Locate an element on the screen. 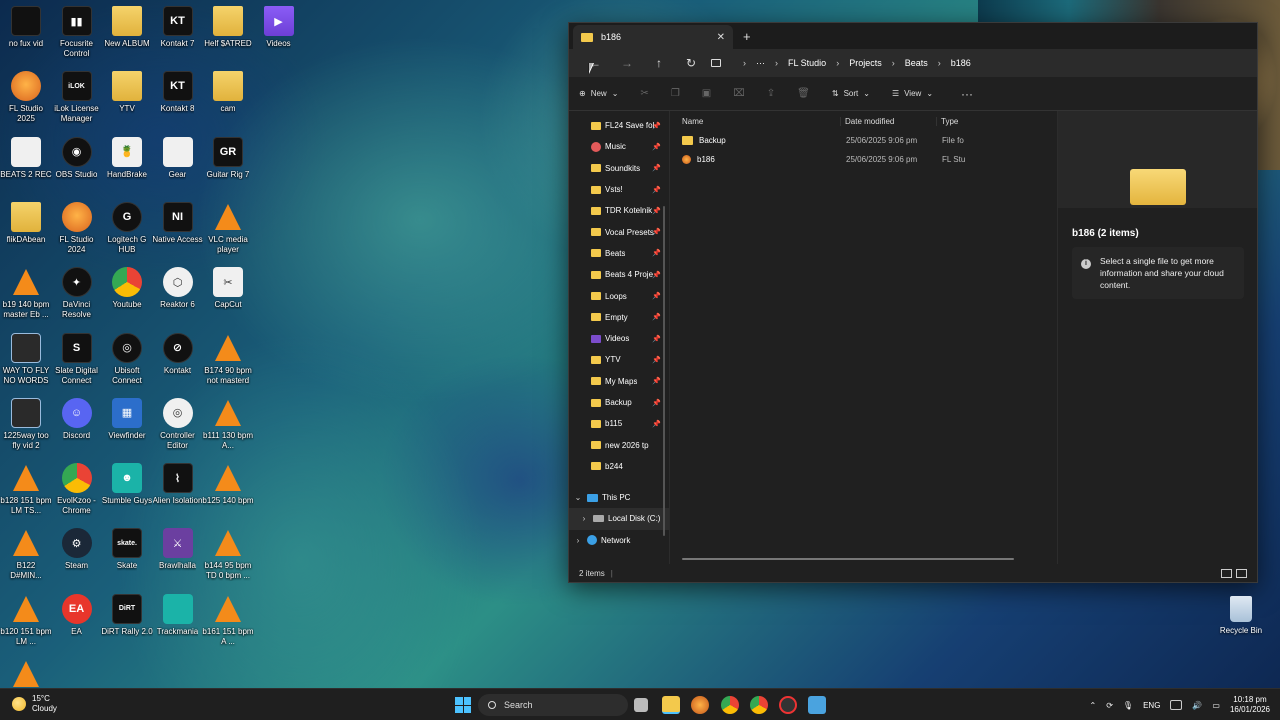  desktop-icon: ◎ Controller Editor is located at coordinates (178, 424).